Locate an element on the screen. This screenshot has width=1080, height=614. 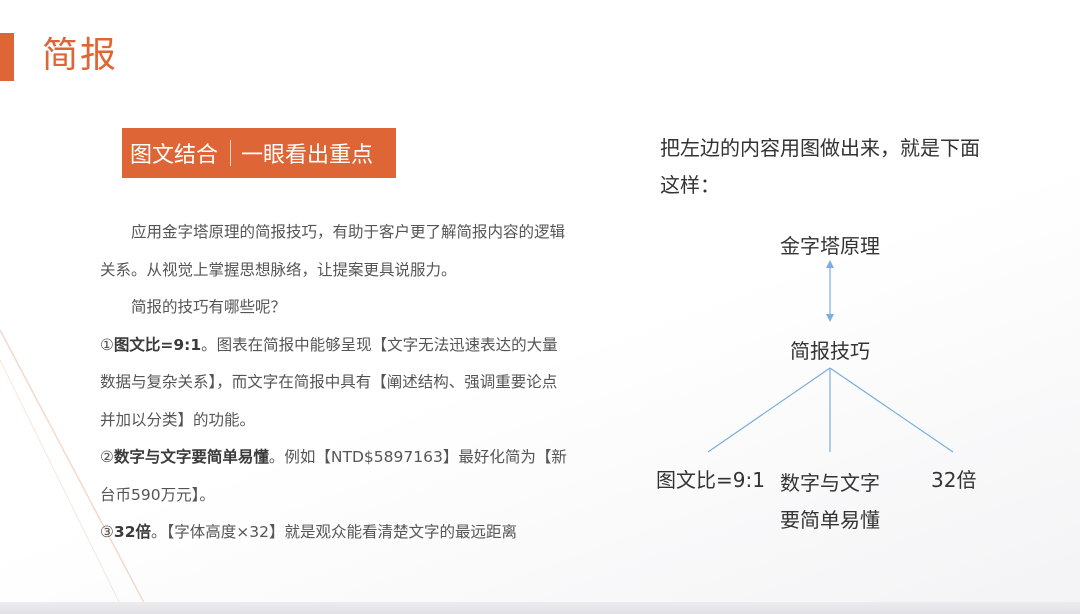
leaf-node-3: 32倍 is located at coordinates (954, 480).